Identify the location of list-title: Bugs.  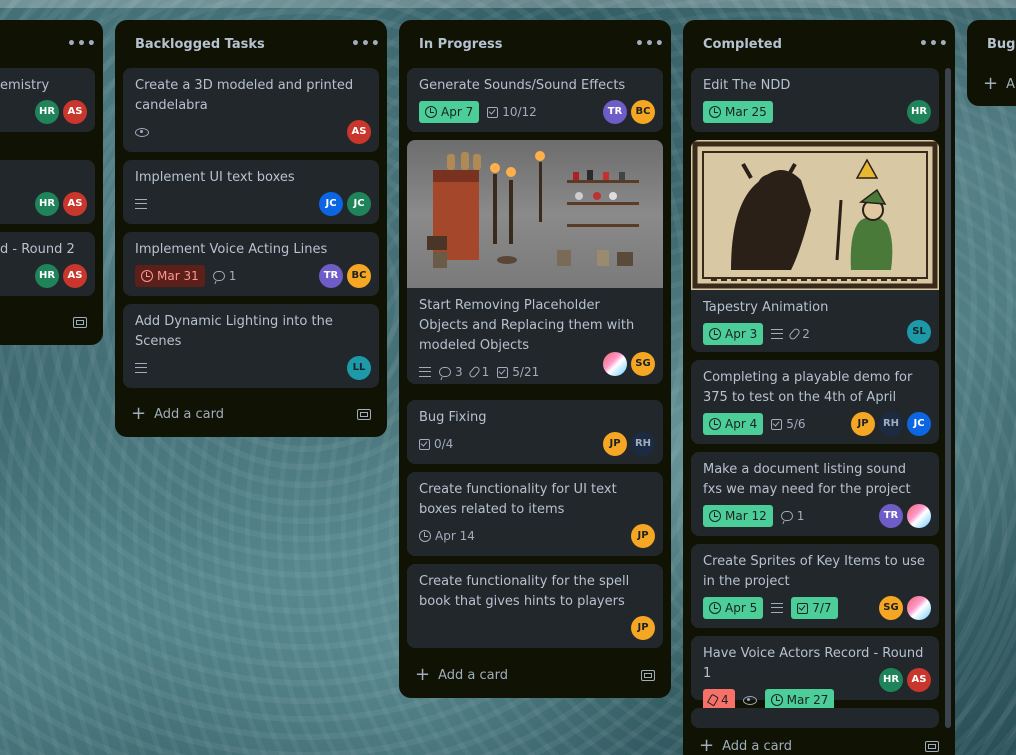
(1001, 44).